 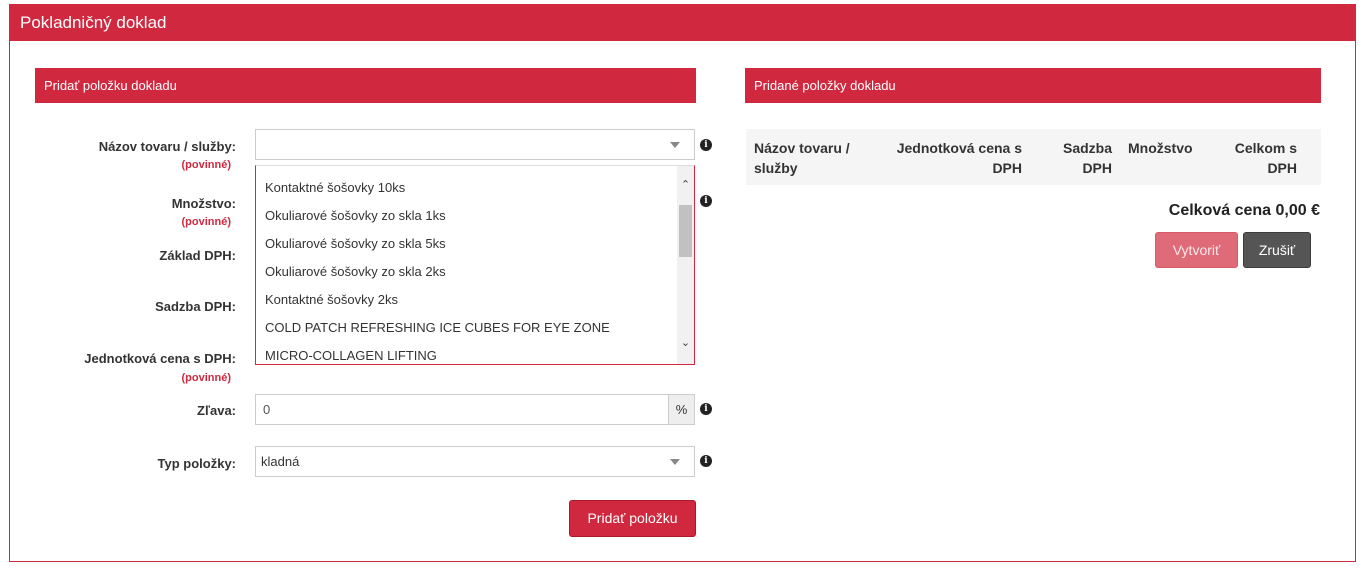 What do you see at coordinates (335, 187) in the screenshot?
I see `dropdown-option: Kontaktné šošovky 10ks` at bounding box center [335, 187].